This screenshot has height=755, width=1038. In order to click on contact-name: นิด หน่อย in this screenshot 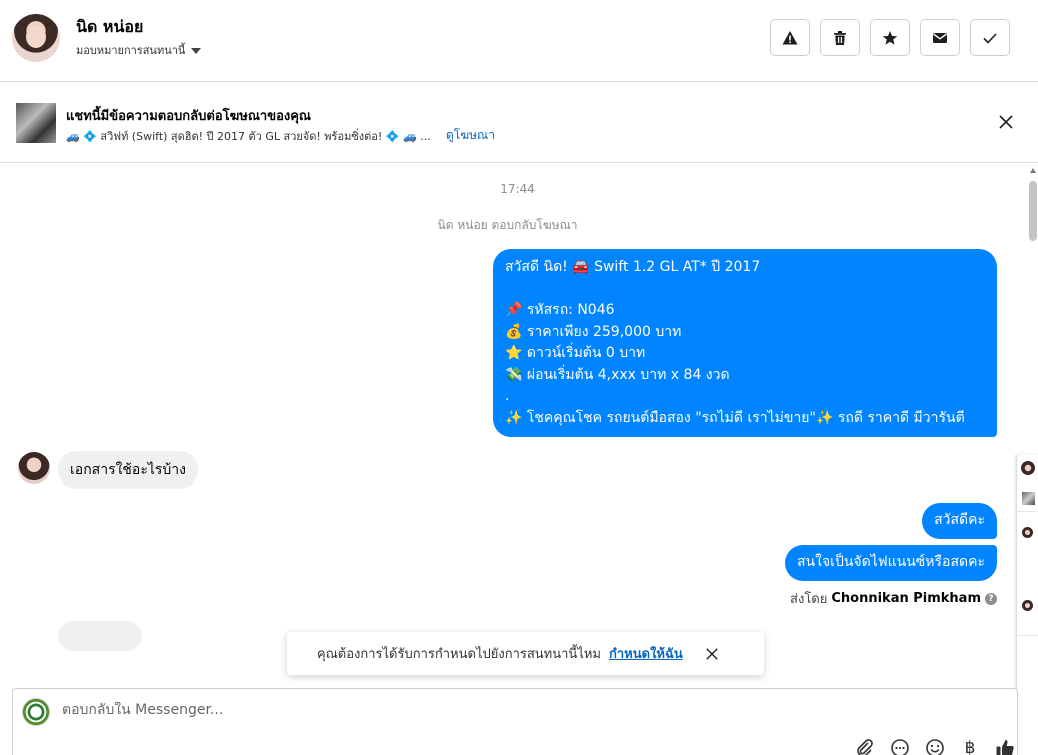, I will do `click(109, 27)`.